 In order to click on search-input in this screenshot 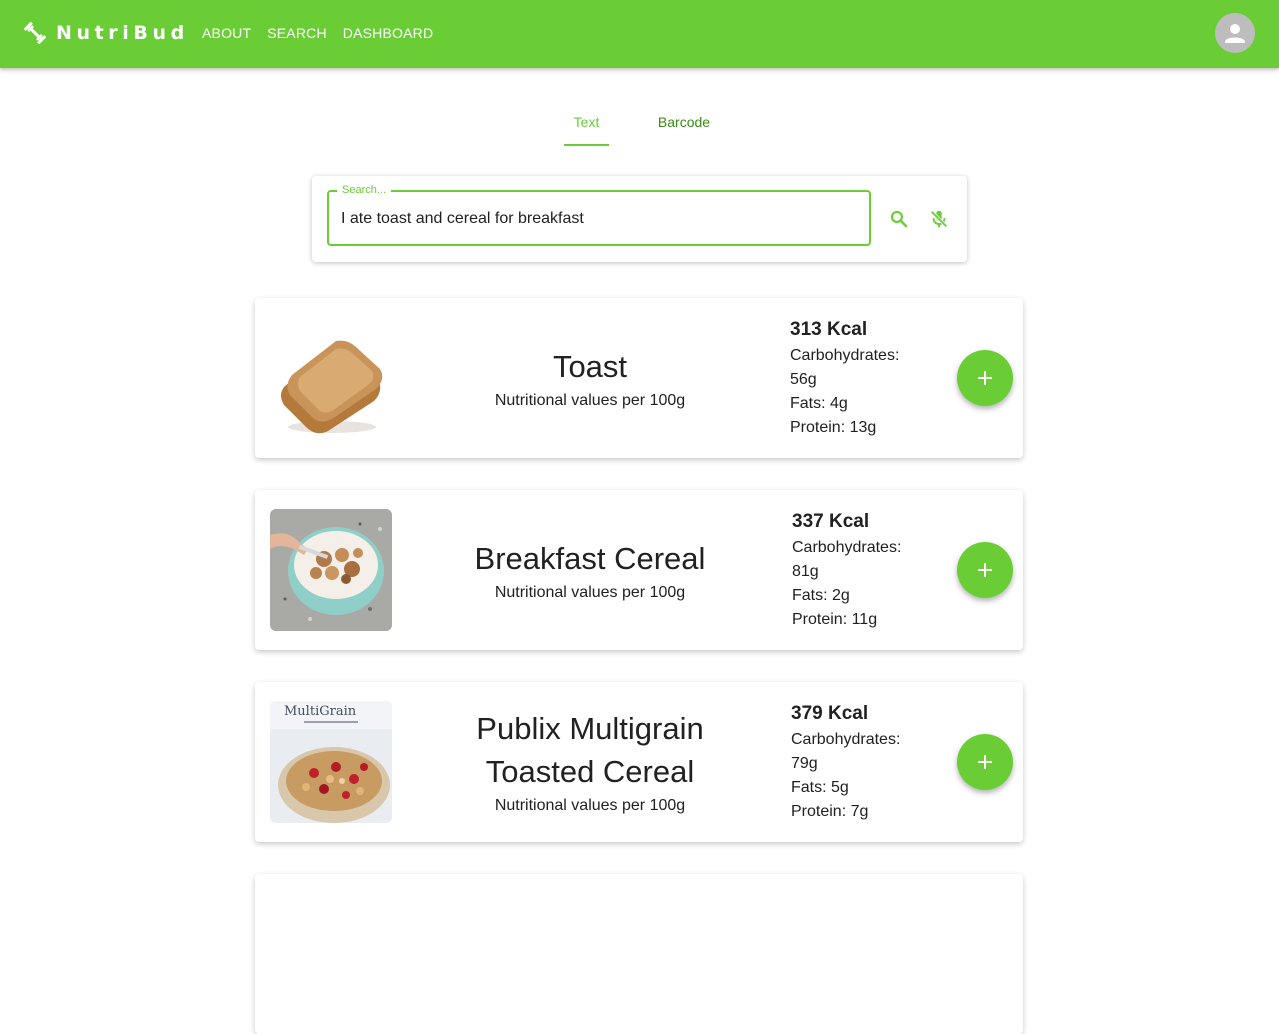, I will do `click(596, 219)`.